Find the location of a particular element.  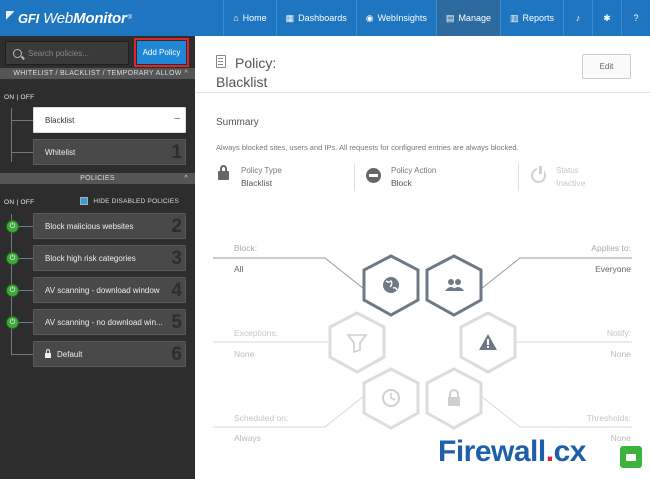

tree-line is located at coordinates (11, 135).